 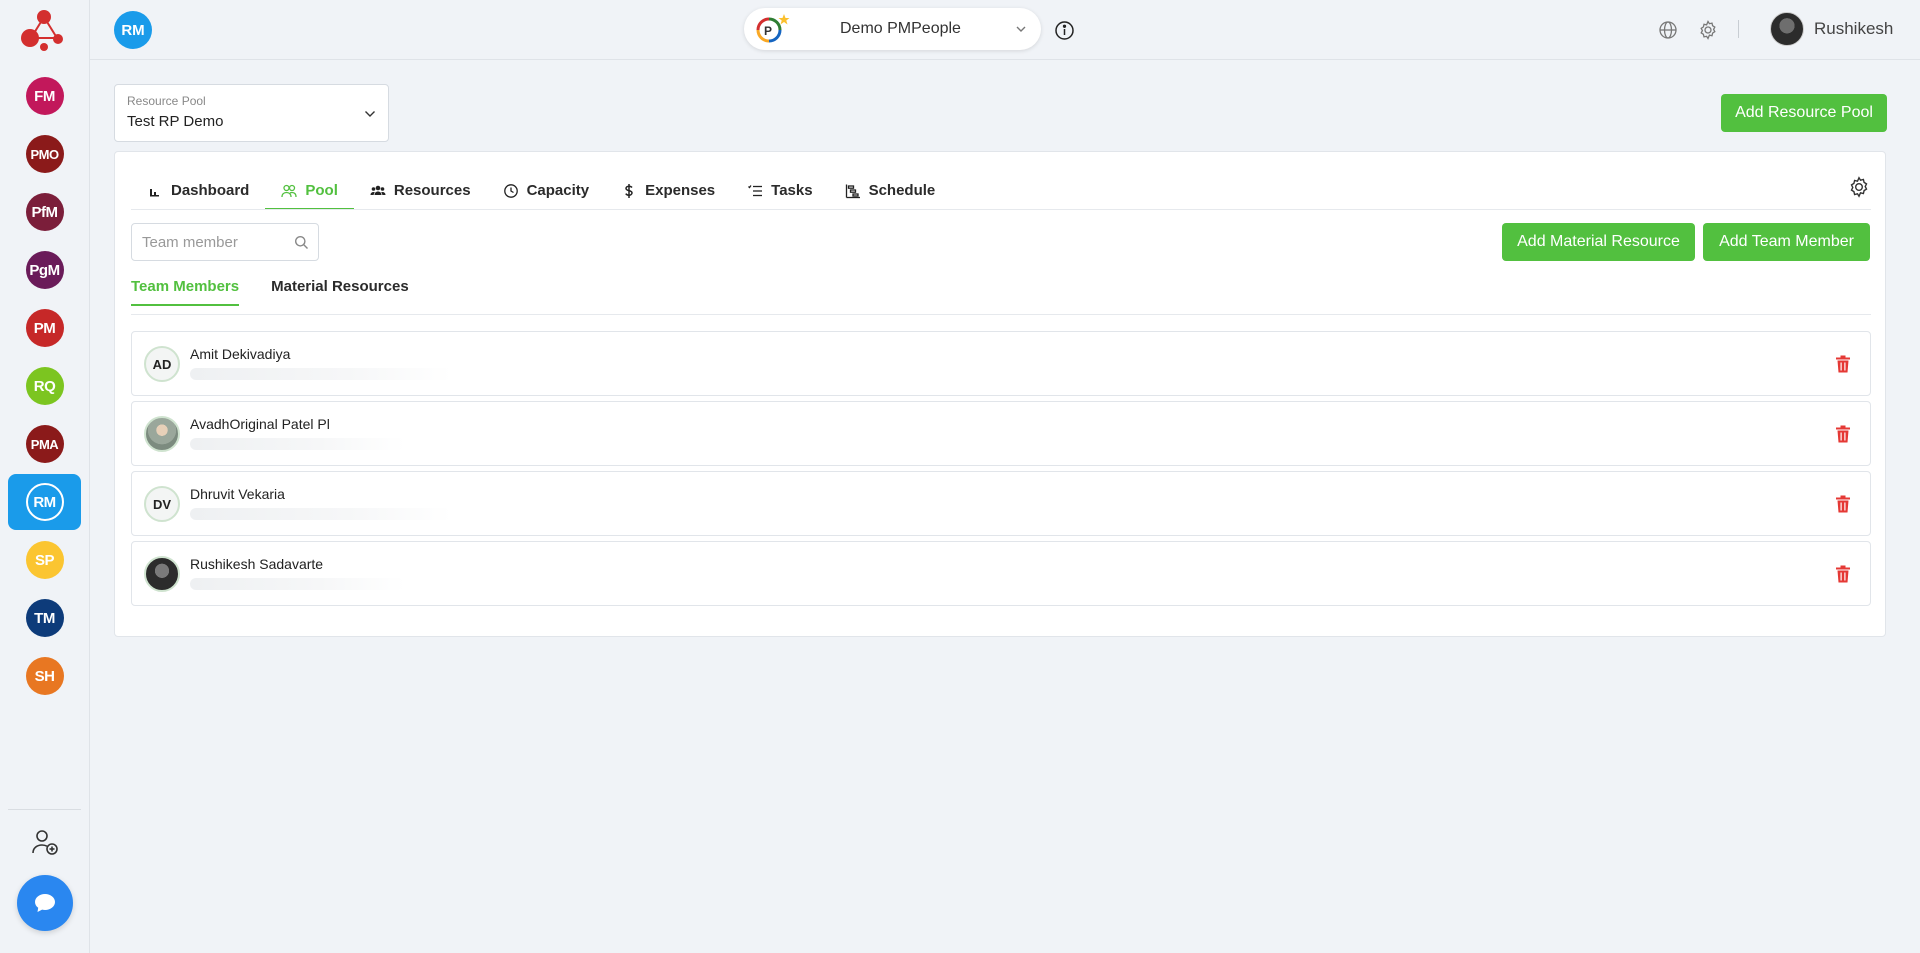 I want to click on sidebar: FM PMO PfM PgM PM RQ PMA RM SP TM SH, so click(x=45, y=476).